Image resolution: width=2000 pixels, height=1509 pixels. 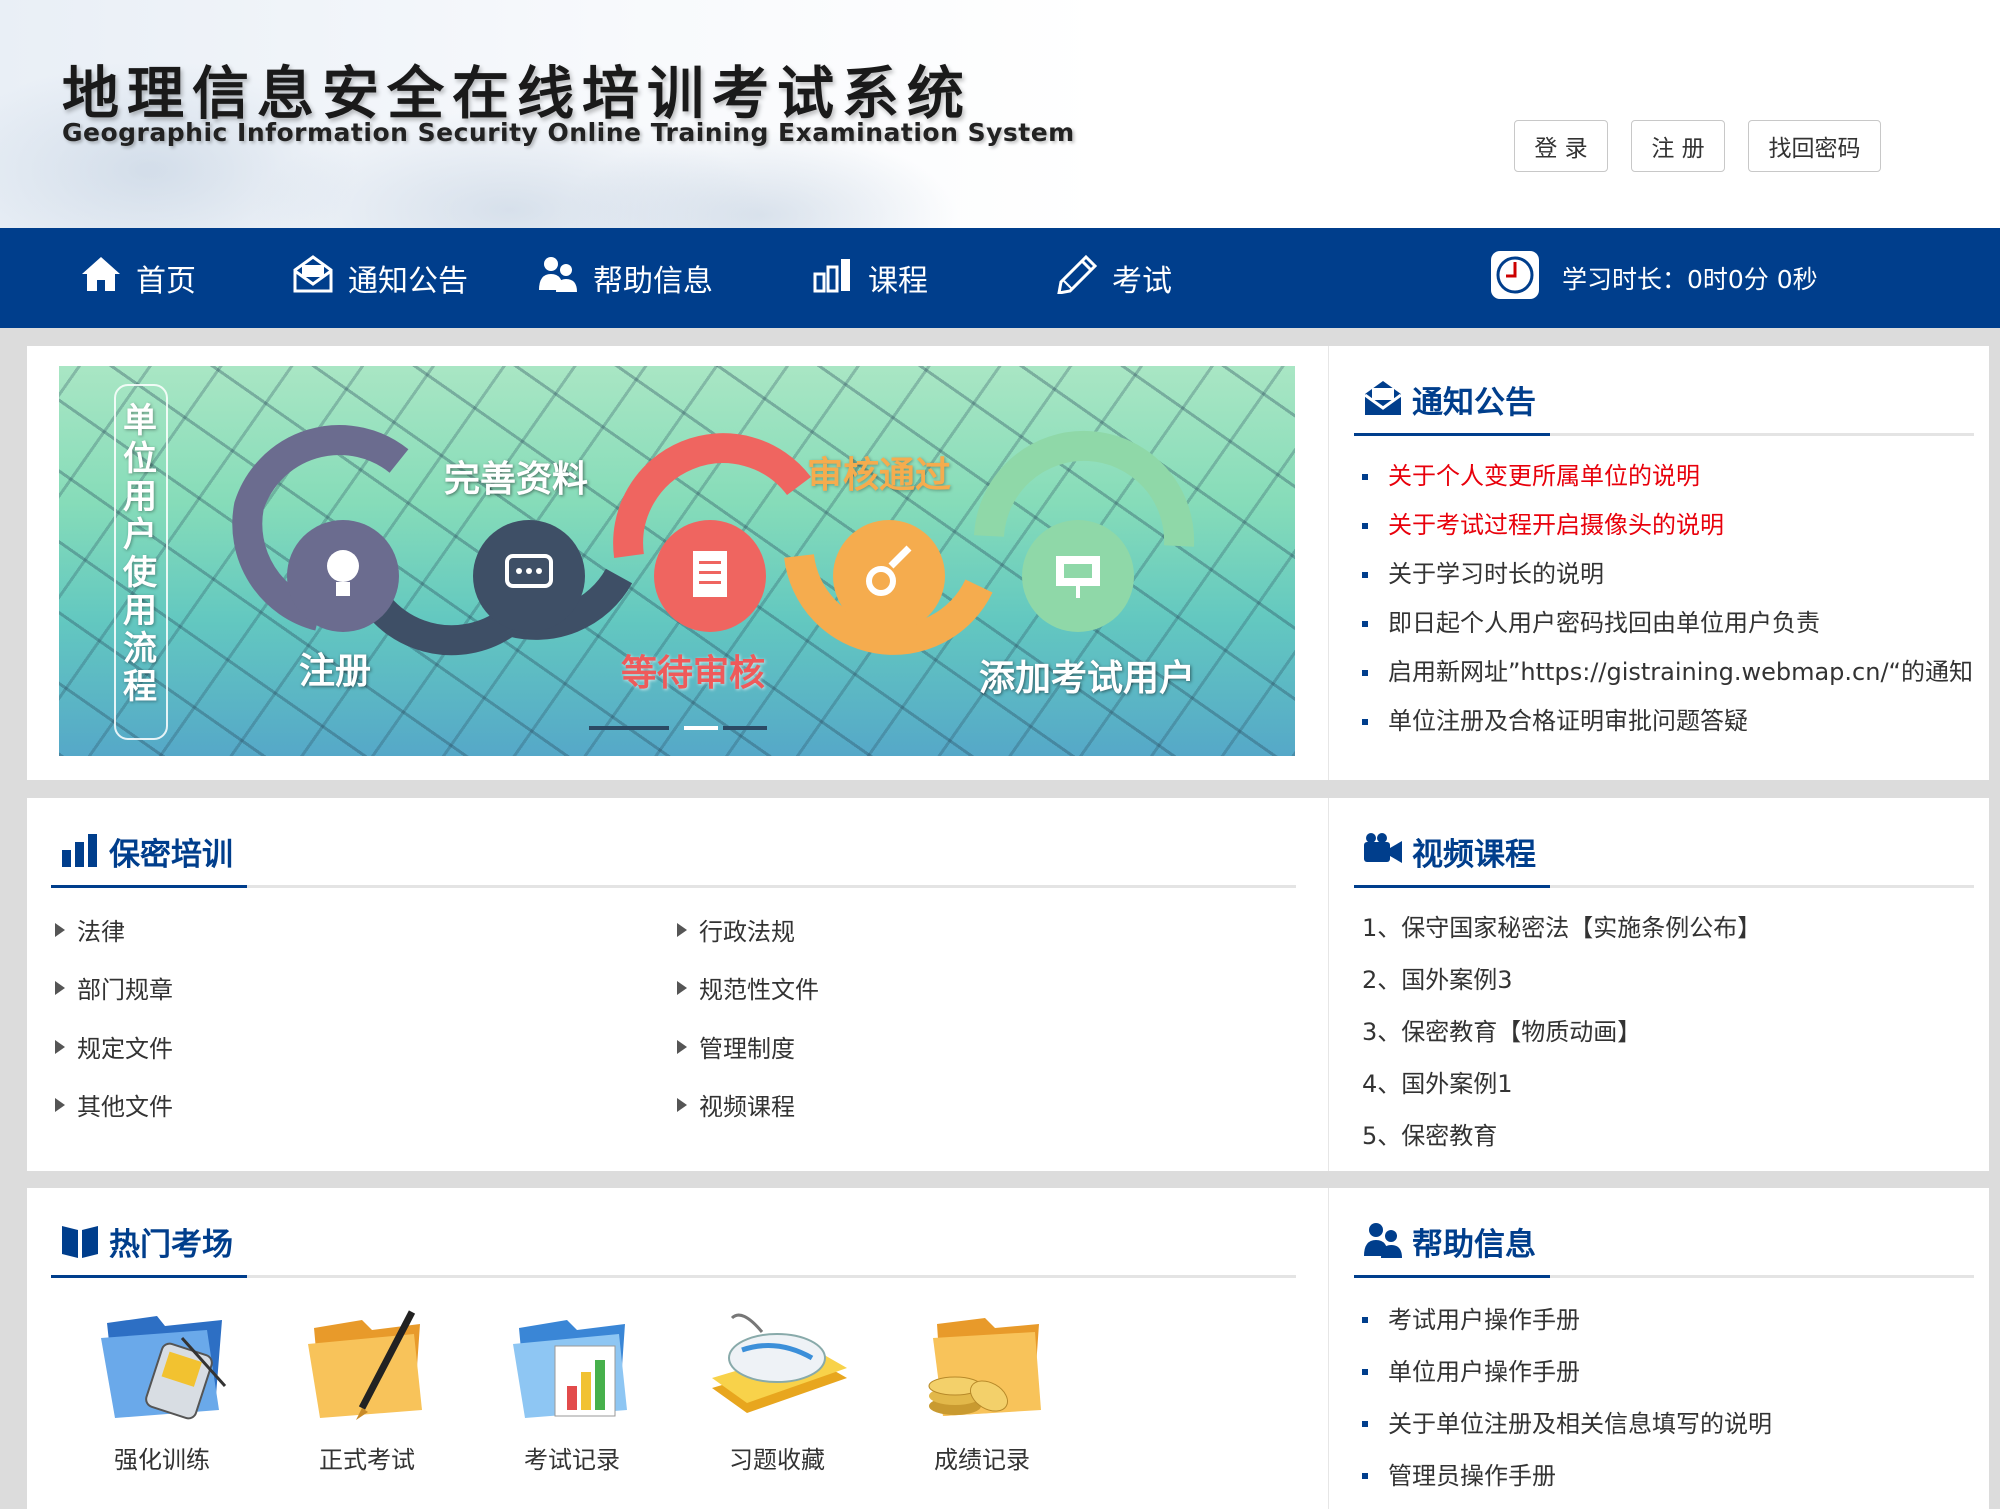 I want to click on exam-entry-formal-exam: 正式考试, so click(x=367, y=1386).